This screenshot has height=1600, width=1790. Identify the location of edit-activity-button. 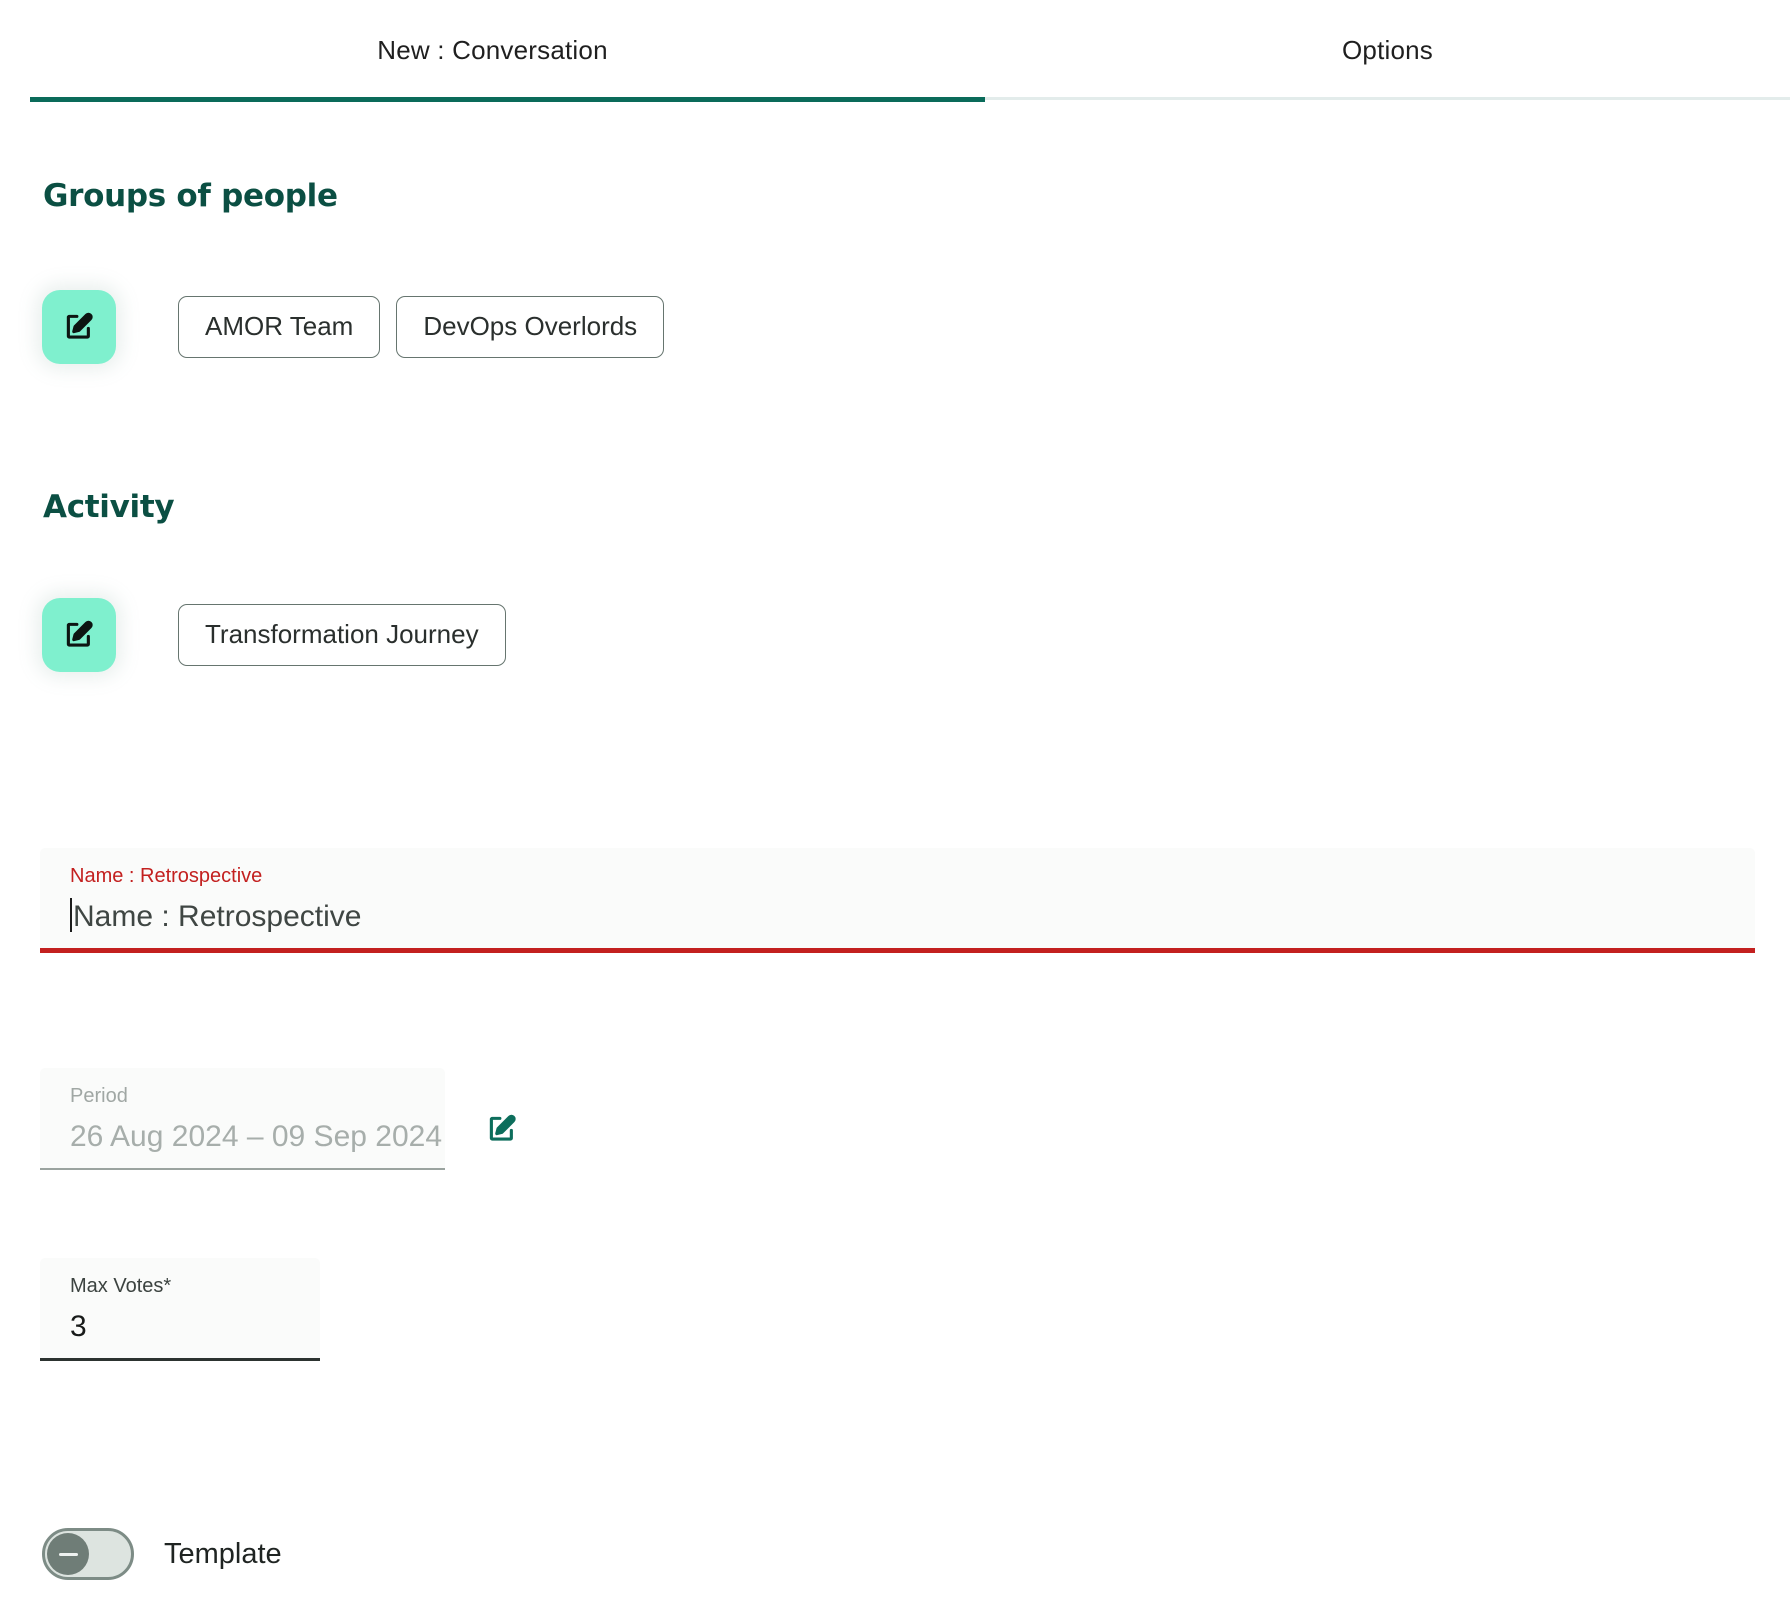
(79, 635).